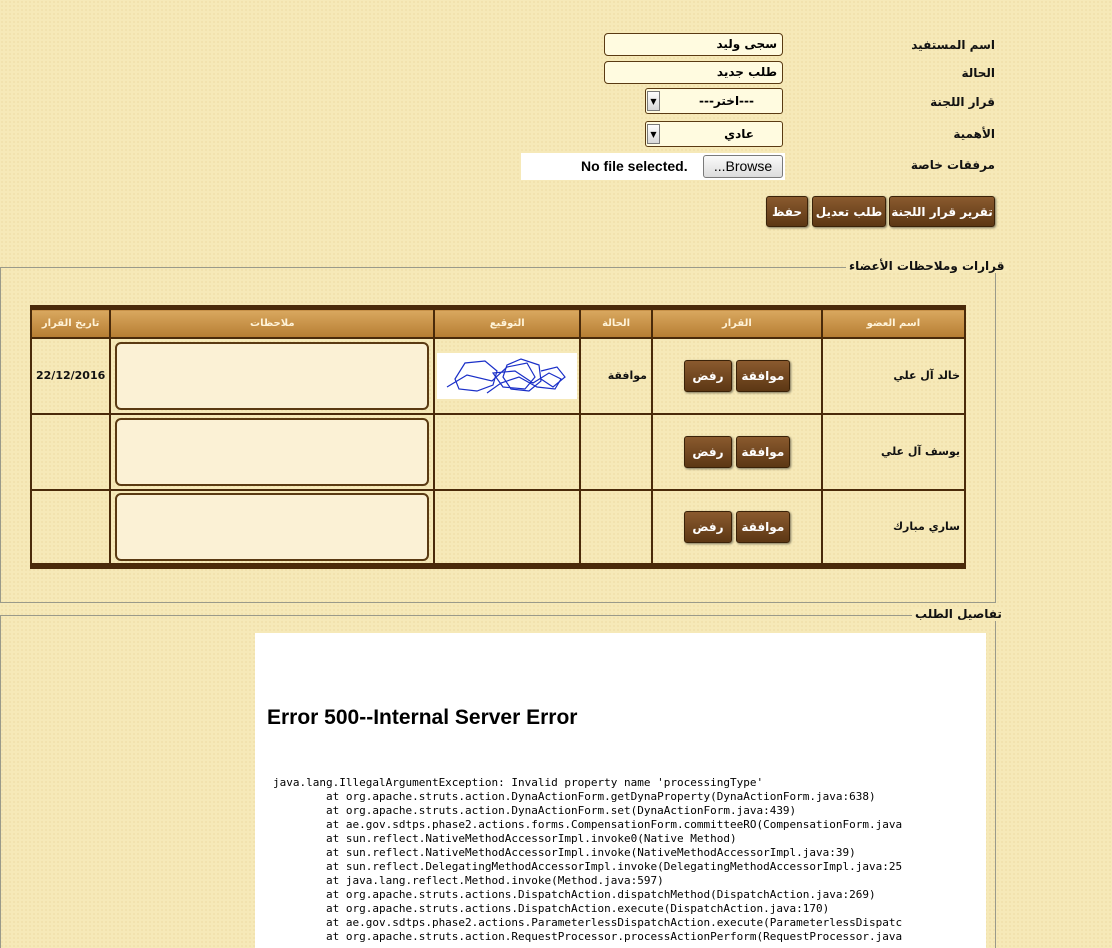  I want to click on signature-image, so click(507, 375).